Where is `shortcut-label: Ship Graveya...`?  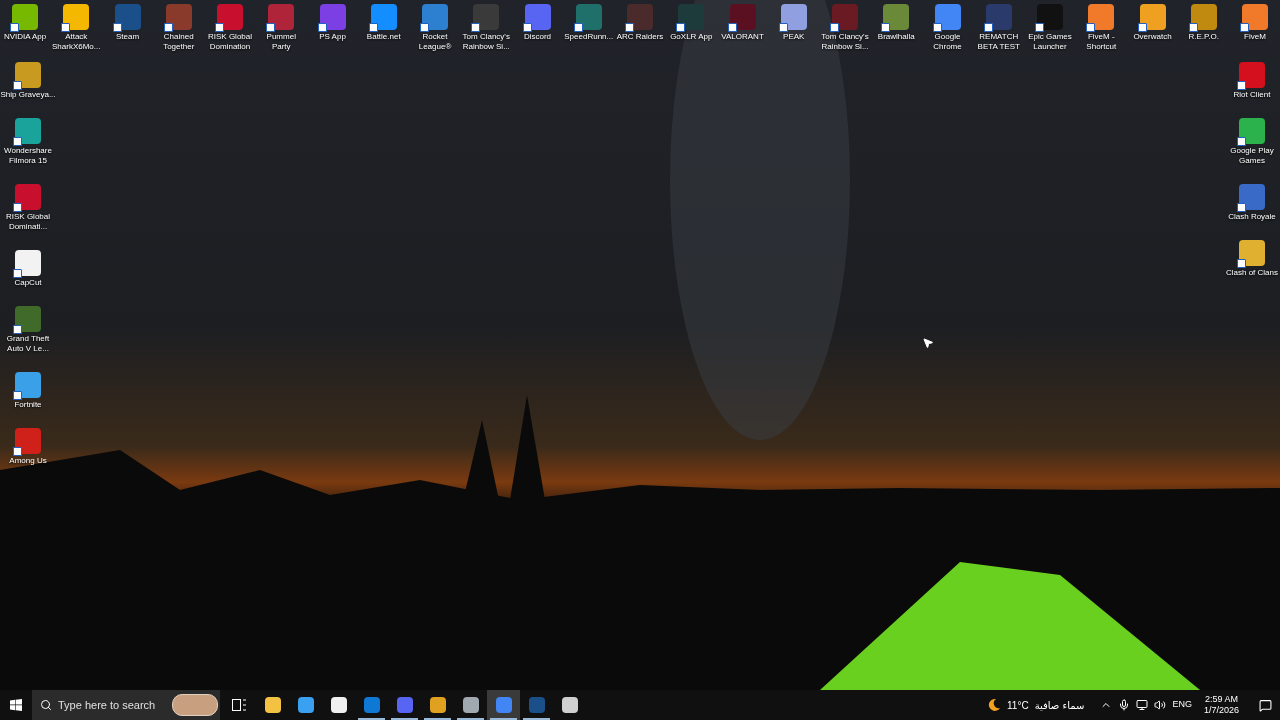 shortcut-label: Ship Graveya... is located at coordinates (28, 95).